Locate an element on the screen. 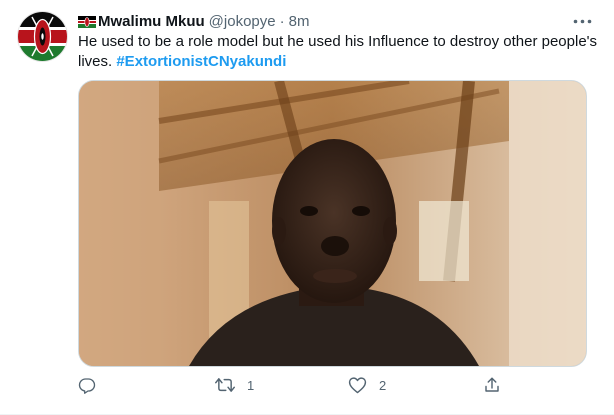 This screenshot has width=614, height=415. tweet-header: Mwalimu Mkuu @jokopye · 8m is located at coordinates (193, 21).